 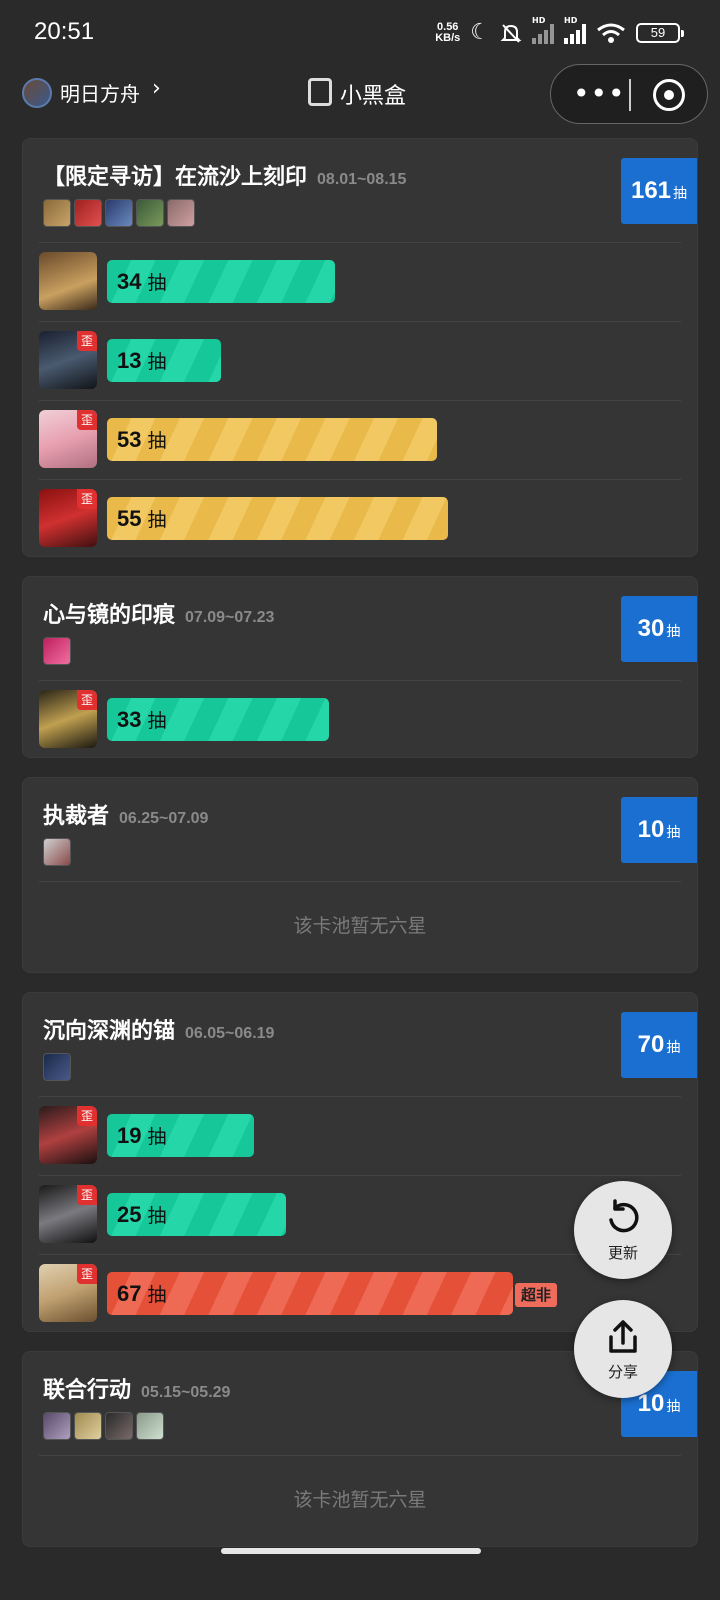 What do you see at coordinates (158, 613) in the screenshot?
I see `pool-title: 心与镜的印痕 07.09~07.23` at bounding box center [158, 613].